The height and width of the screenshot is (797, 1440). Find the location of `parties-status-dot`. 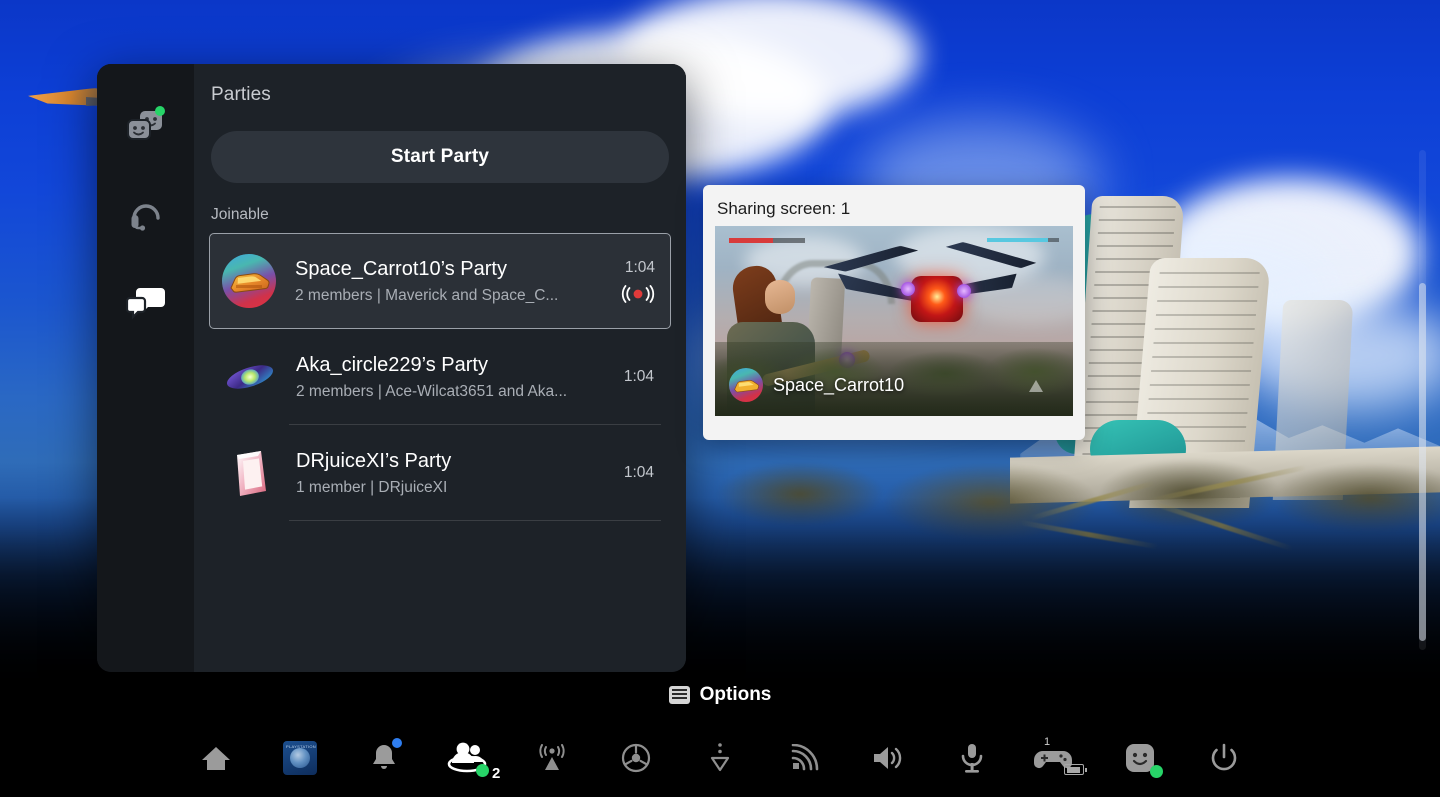

parties-status-dot is located at coordinates (159, 111).